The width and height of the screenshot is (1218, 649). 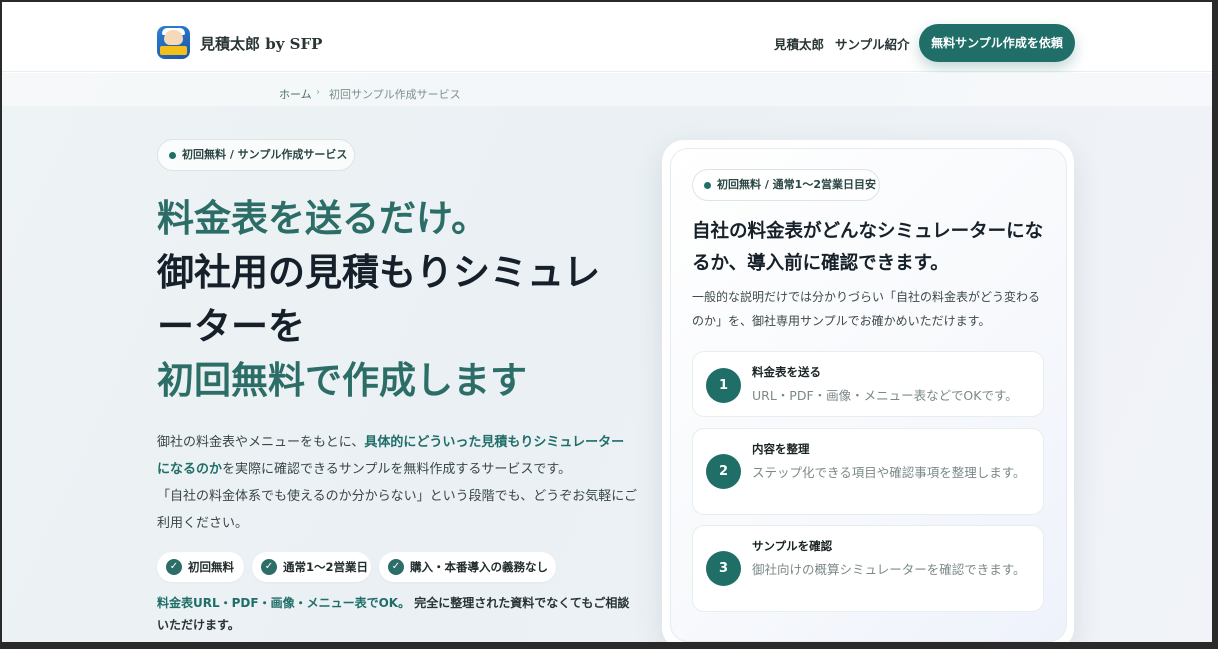 What do you see at coordinates (872, 43) in the screenshot?
I see `nav-link-sample-intro: サンプル紹介` at bounding box center [872, 43].